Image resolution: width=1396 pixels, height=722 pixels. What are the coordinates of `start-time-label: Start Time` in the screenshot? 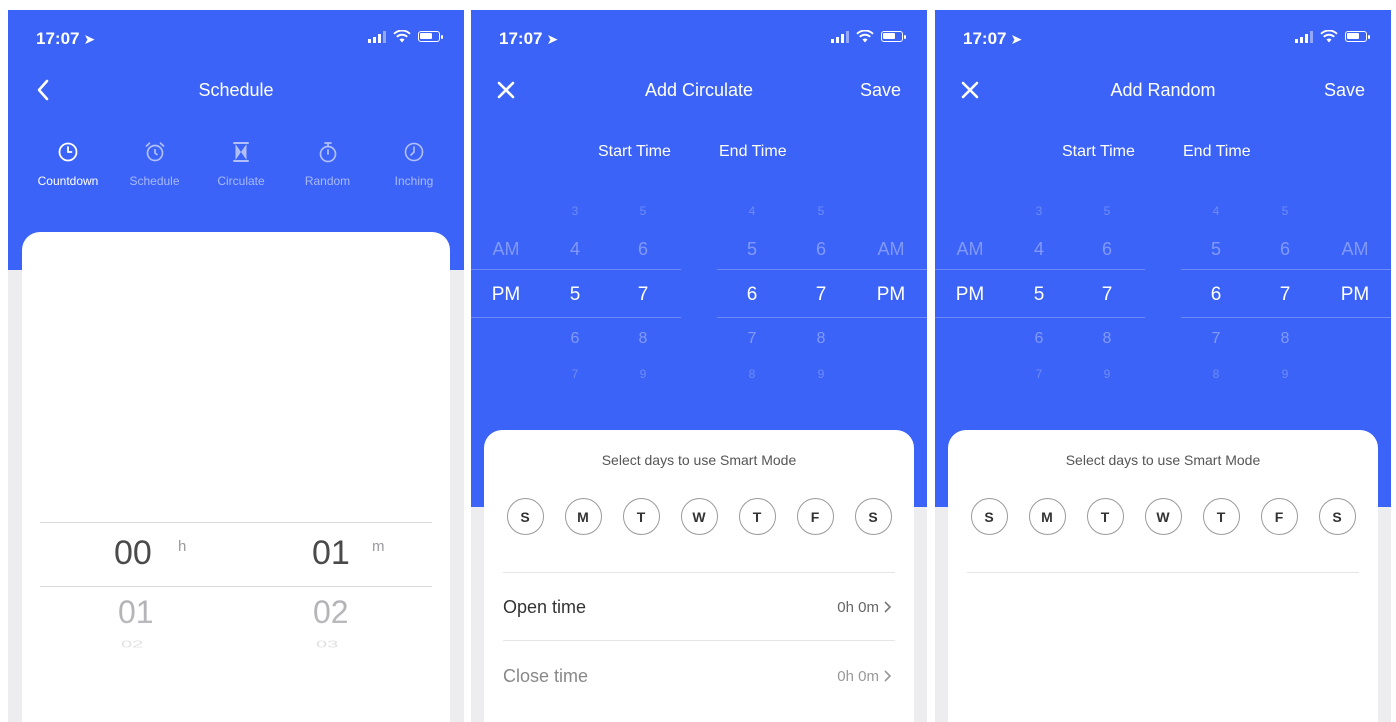 It's located at (634, 151).